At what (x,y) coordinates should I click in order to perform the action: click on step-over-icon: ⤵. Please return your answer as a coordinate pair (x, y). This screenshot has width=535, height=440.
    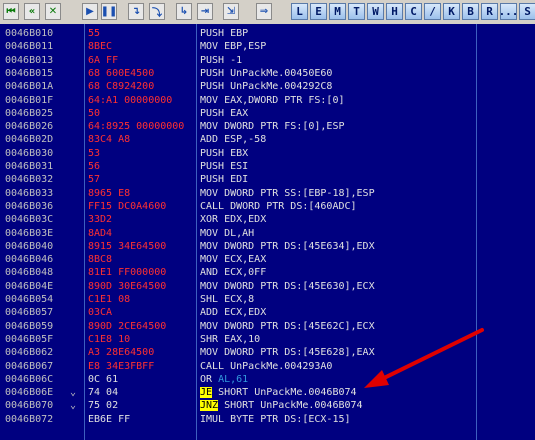
    Looking at the image, I should click on (157, 11).